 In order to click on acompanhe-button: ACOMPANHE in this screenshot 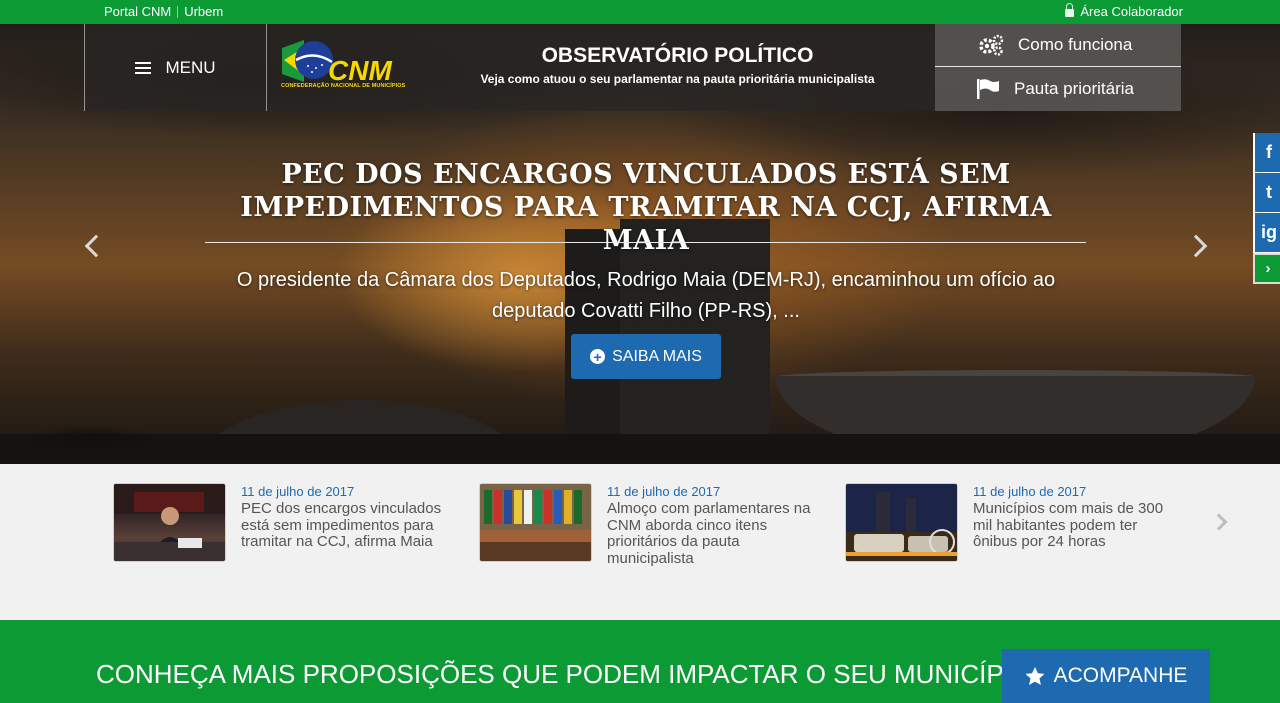, I will do `click(1106, 676)`.